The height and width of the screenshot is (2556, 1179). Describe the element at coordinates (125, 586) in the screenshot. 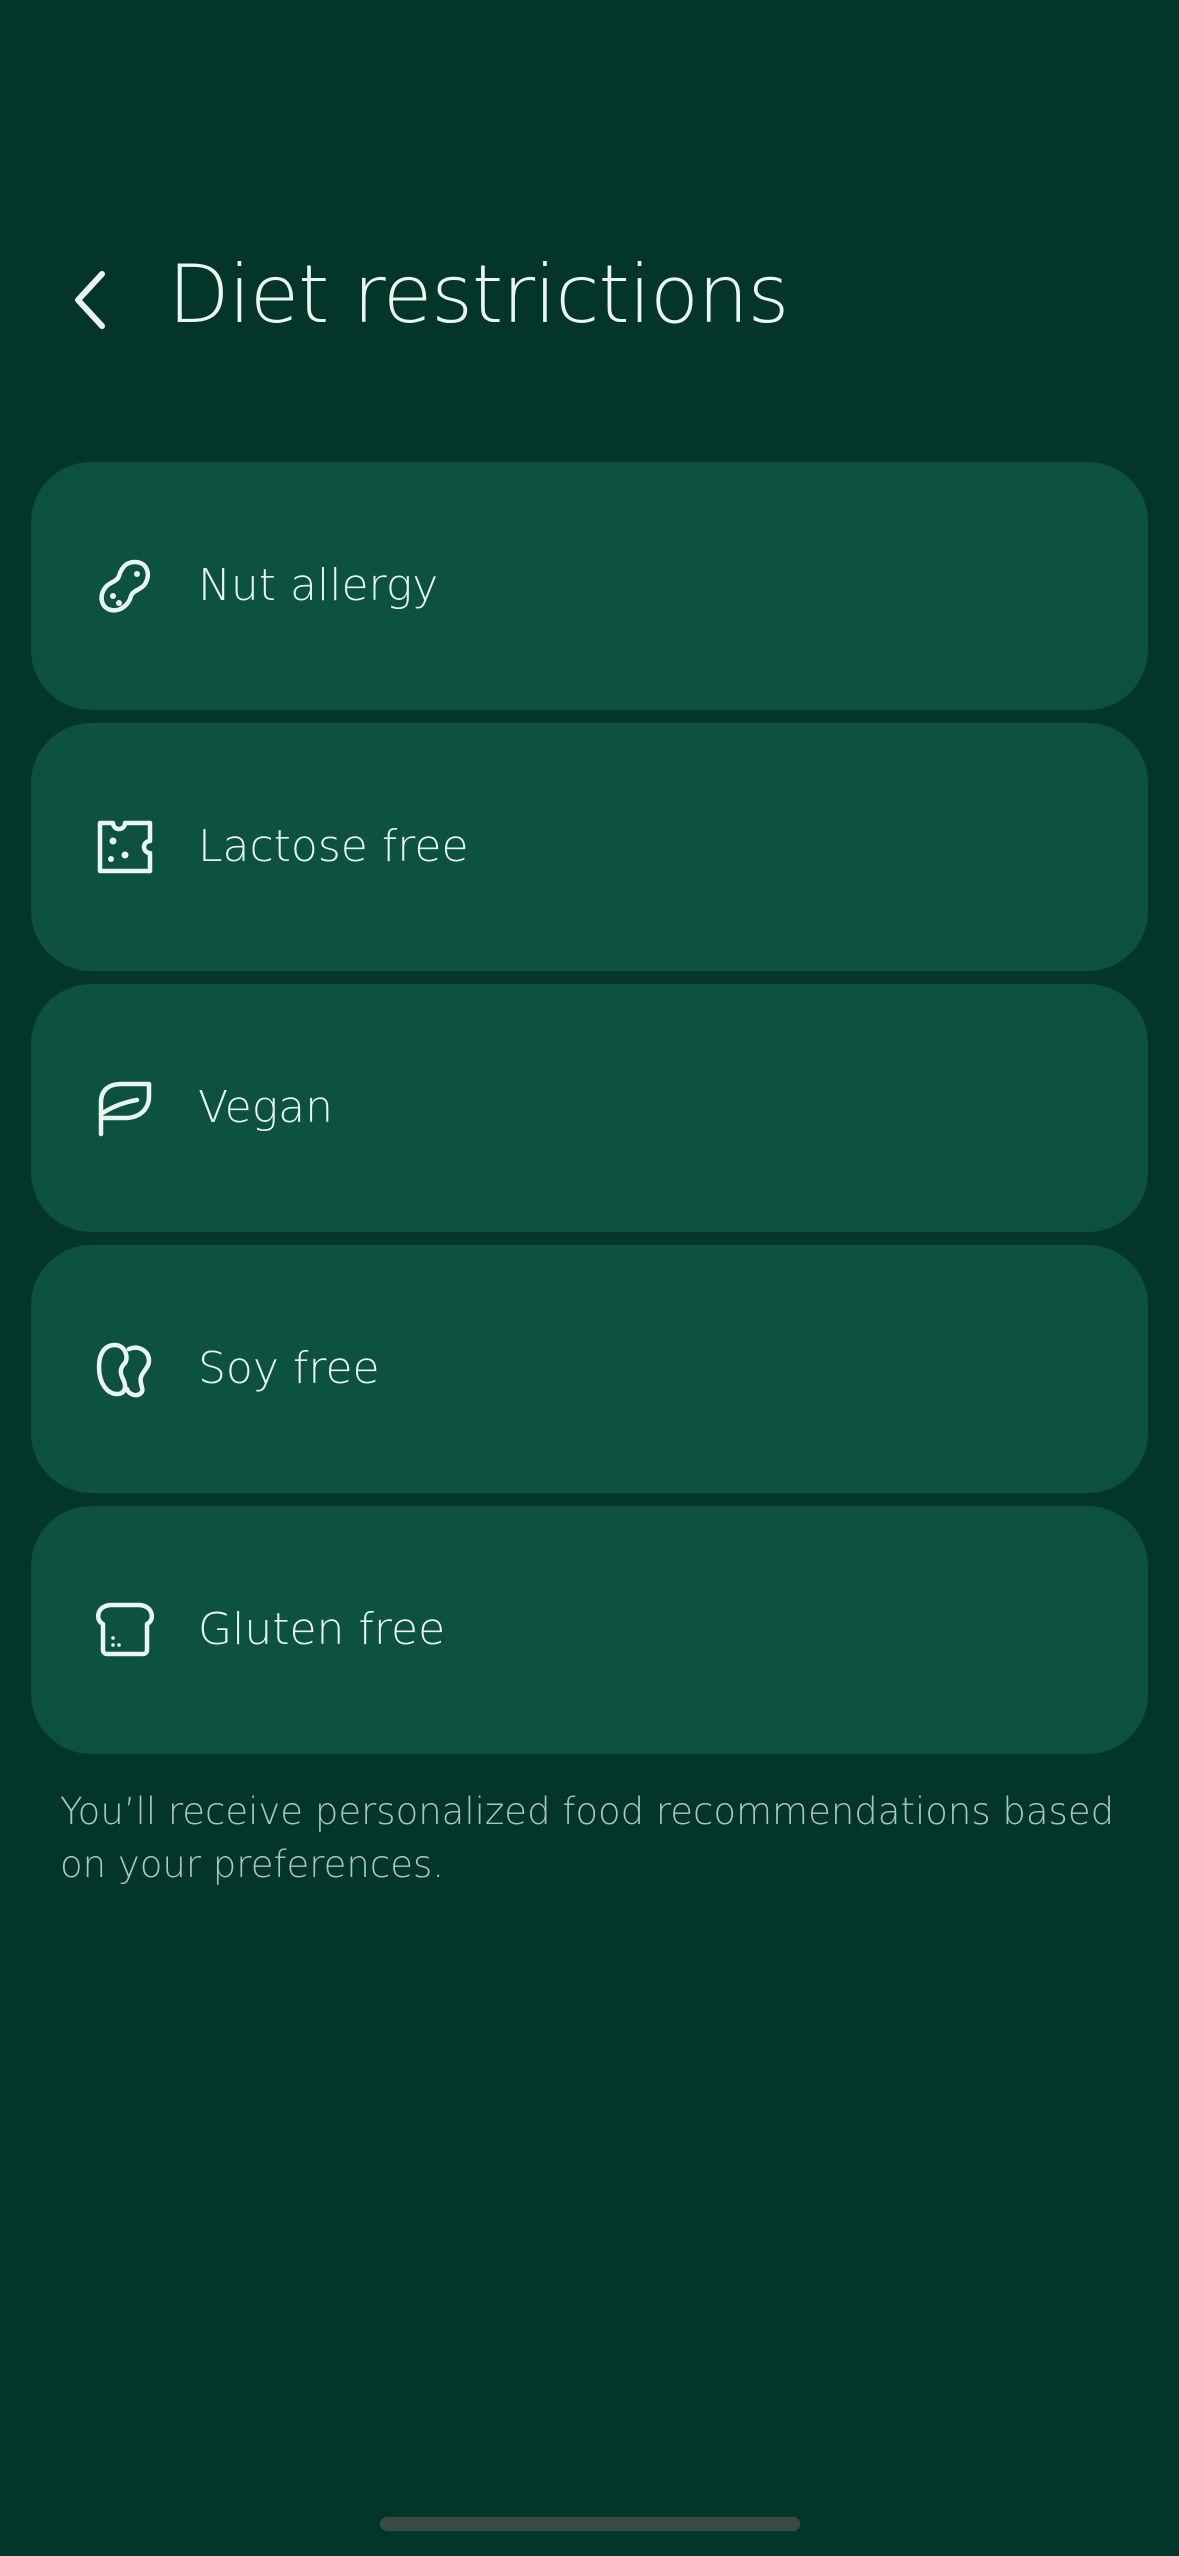

I see `peanut-icon` at that location.